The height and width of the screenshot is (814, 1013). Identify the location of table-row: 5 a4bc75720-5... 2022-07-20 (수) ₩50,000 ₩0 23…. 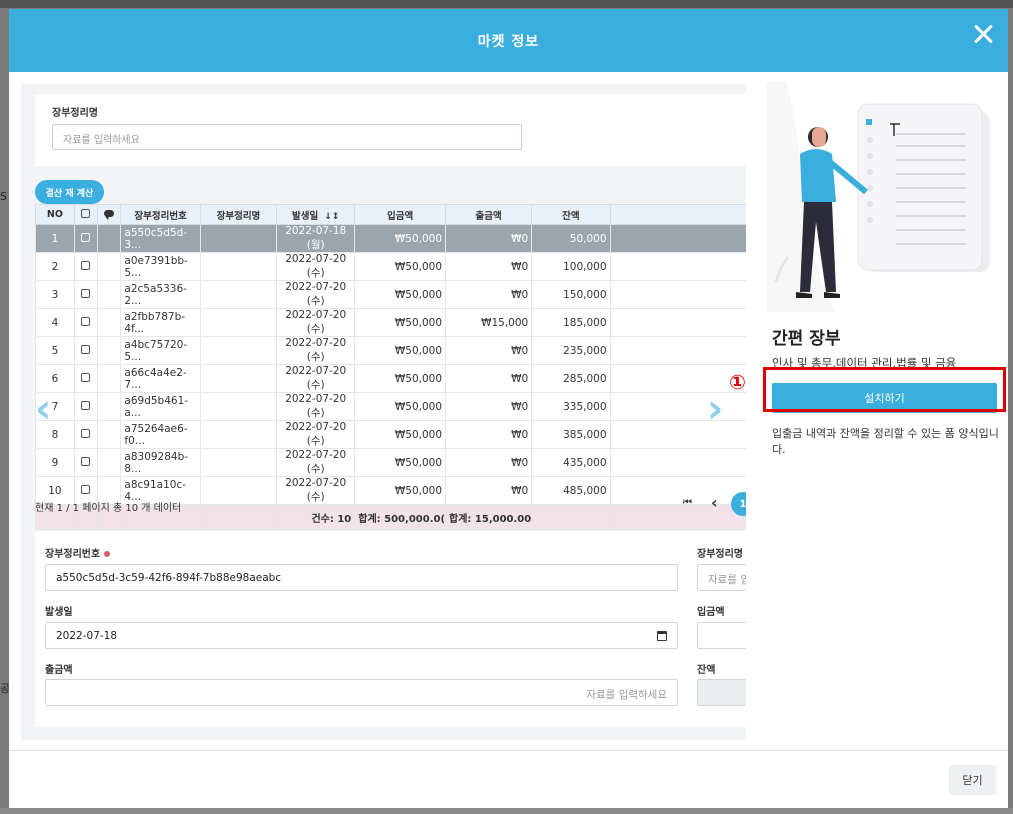
(390, 350).